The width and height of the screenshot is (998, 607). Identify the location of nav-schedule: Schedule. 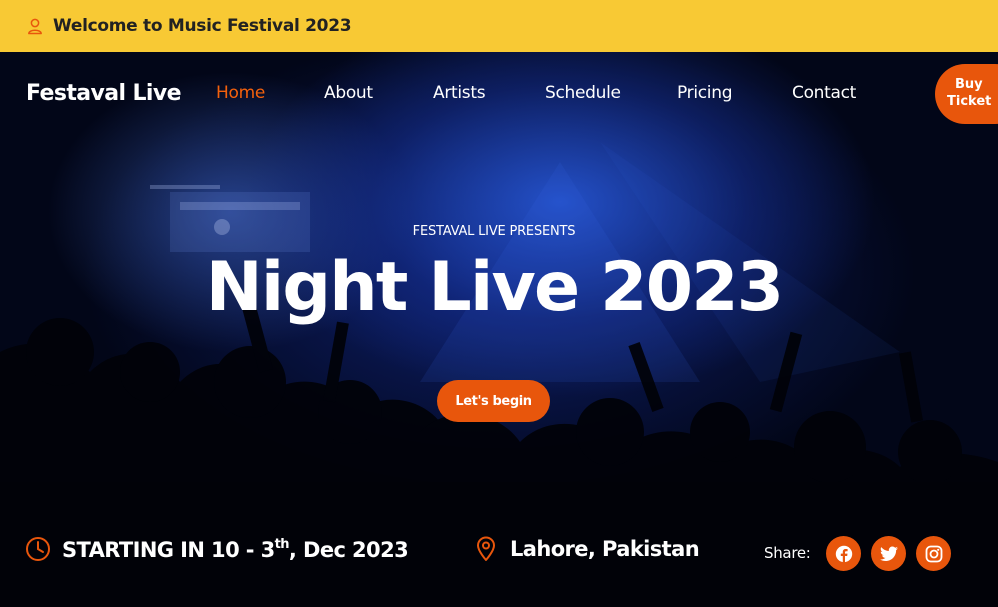
(583, 93).